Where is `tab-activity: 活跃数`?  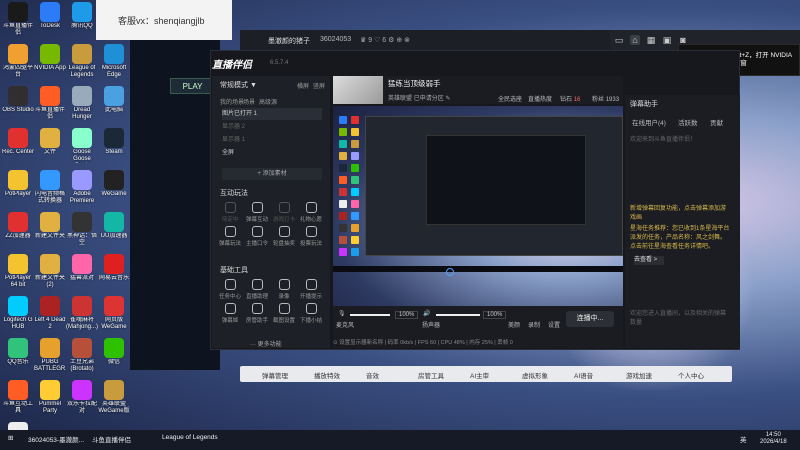
tab-activity: 活跃数 is located at coordinates (688, 122).